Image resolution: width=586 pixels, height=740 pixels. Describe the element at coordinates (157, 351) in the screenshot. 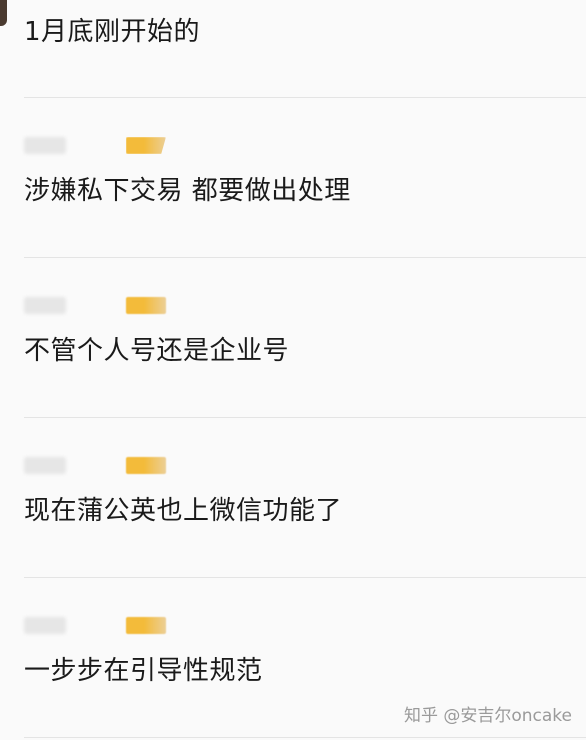

I see `comment-text: 不管个人号还是企业号` at that location.